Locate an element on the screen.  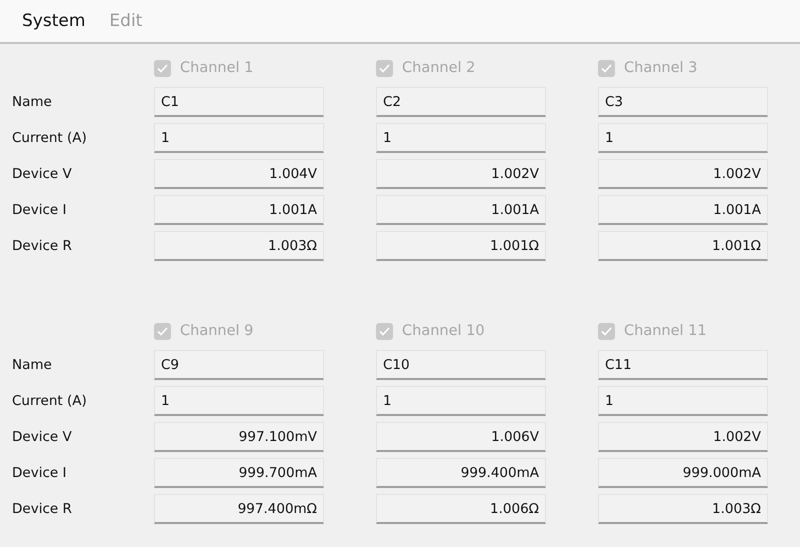
reading-field: 997.400mΩ is located at coordinates (239, 509).